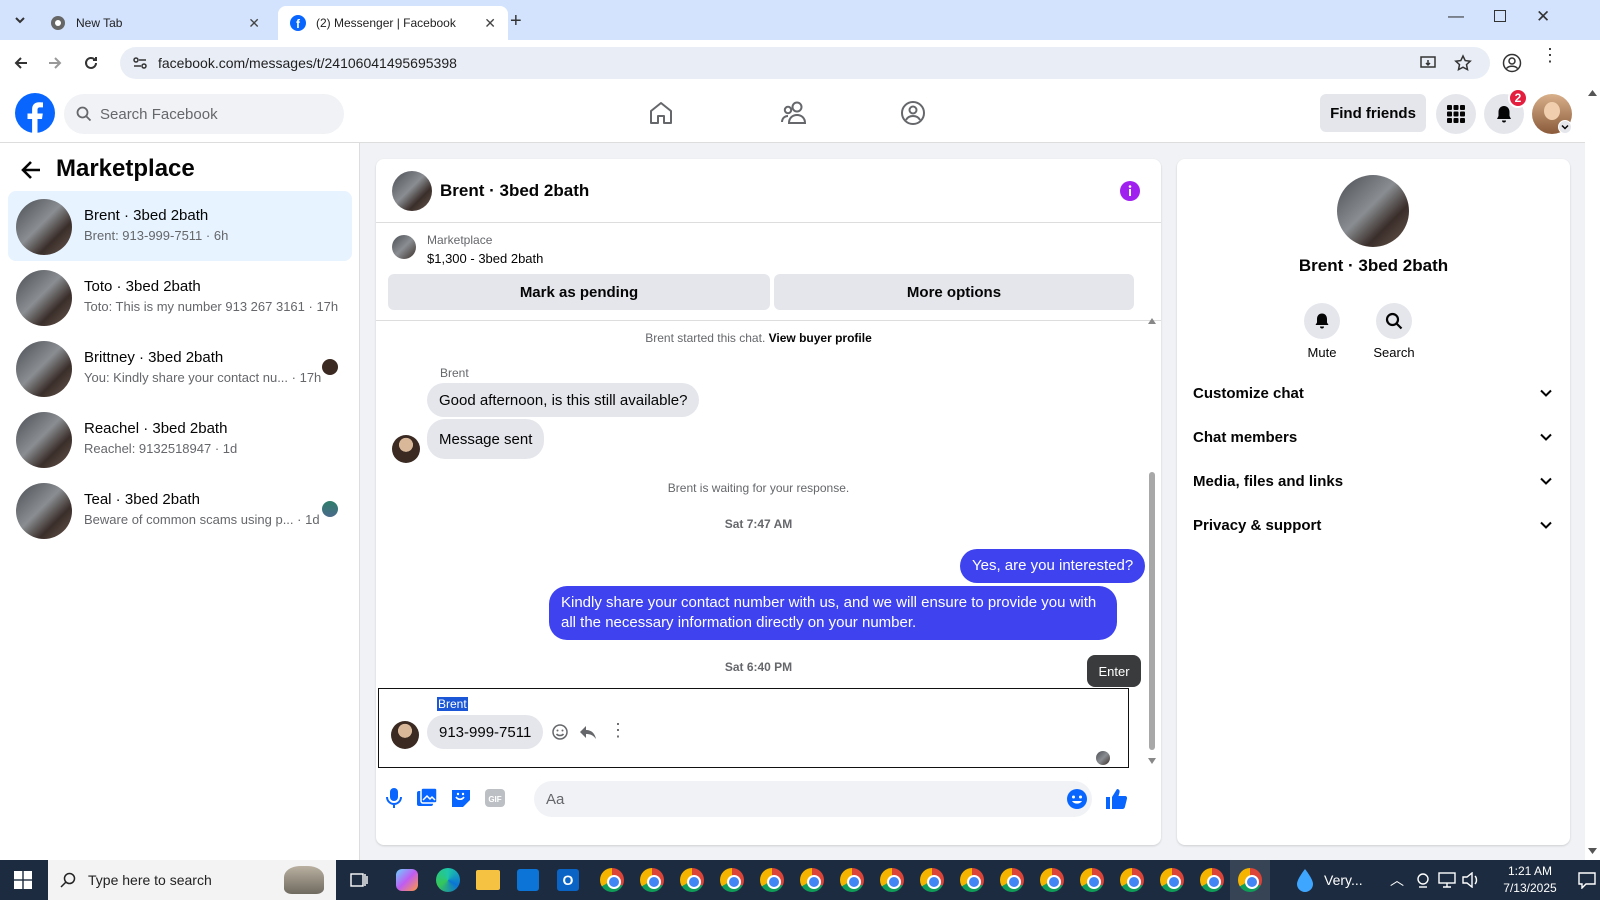 The height and width of the screenshot is (900, 1600). What do you see at coordinates (563, 400) in the screenshot?
I see `incoming-message: Good afternoon, is this still available?` at bounding box center [563, 400].